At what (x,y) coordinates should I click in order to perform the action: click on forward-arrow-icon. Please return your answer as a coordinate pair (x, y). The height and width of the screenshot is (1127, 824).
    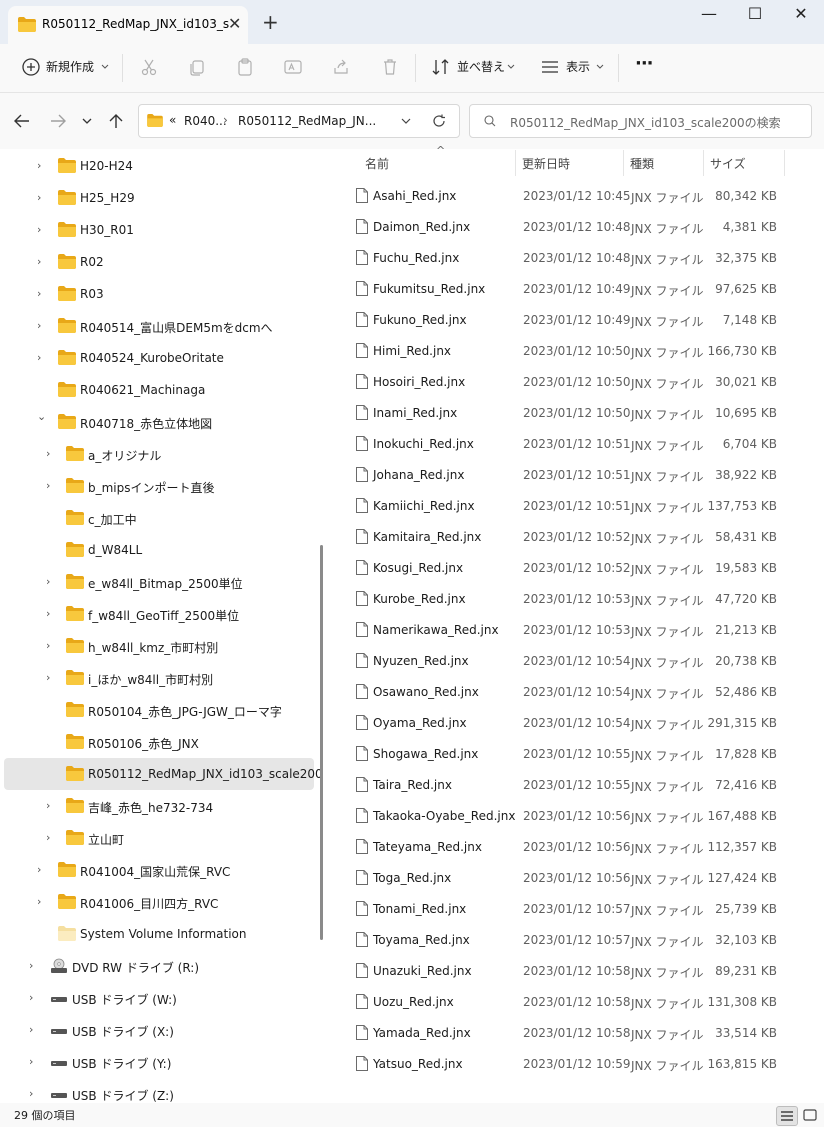
    Looking at the image, I should click on (58, 121).